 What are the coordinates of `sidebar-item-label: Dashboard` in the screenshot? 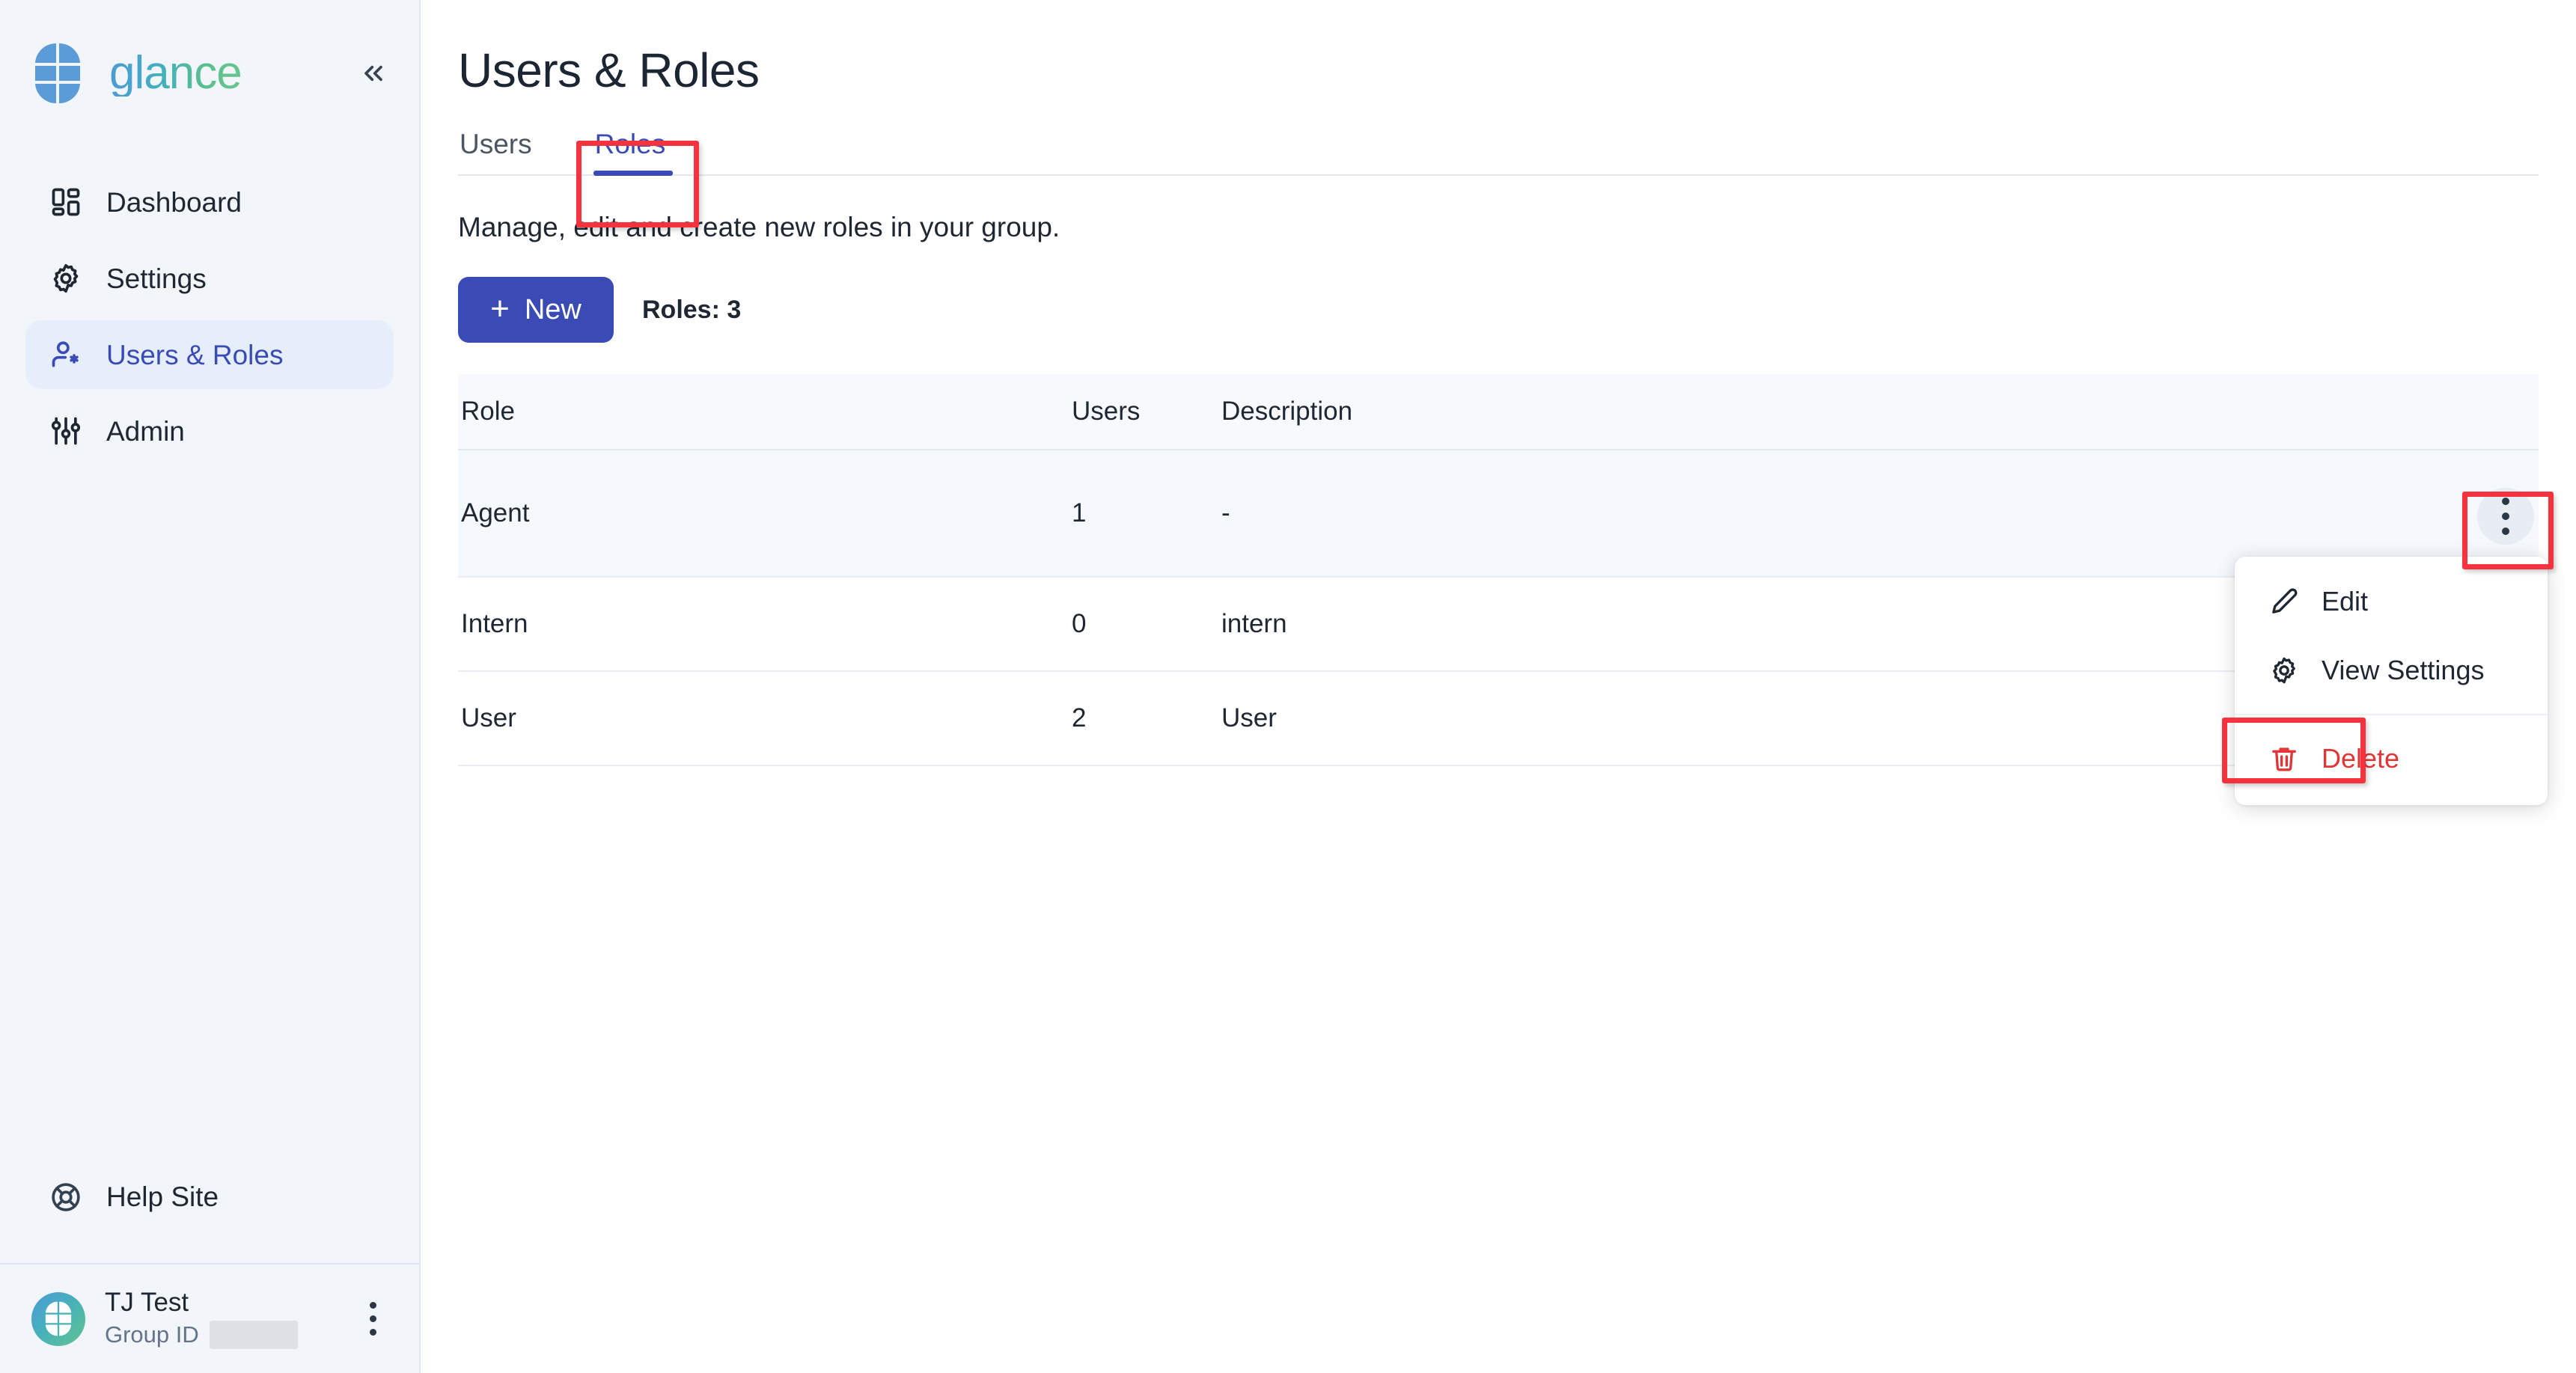 It's located at (174, 202).